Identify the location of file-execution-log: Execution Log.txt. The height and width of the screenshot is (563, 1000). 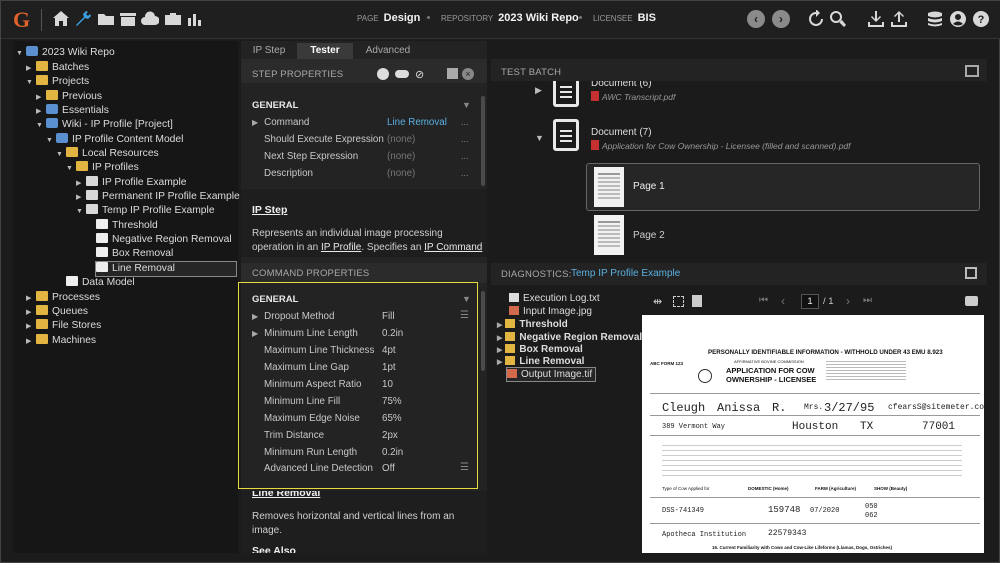
(554, 298).